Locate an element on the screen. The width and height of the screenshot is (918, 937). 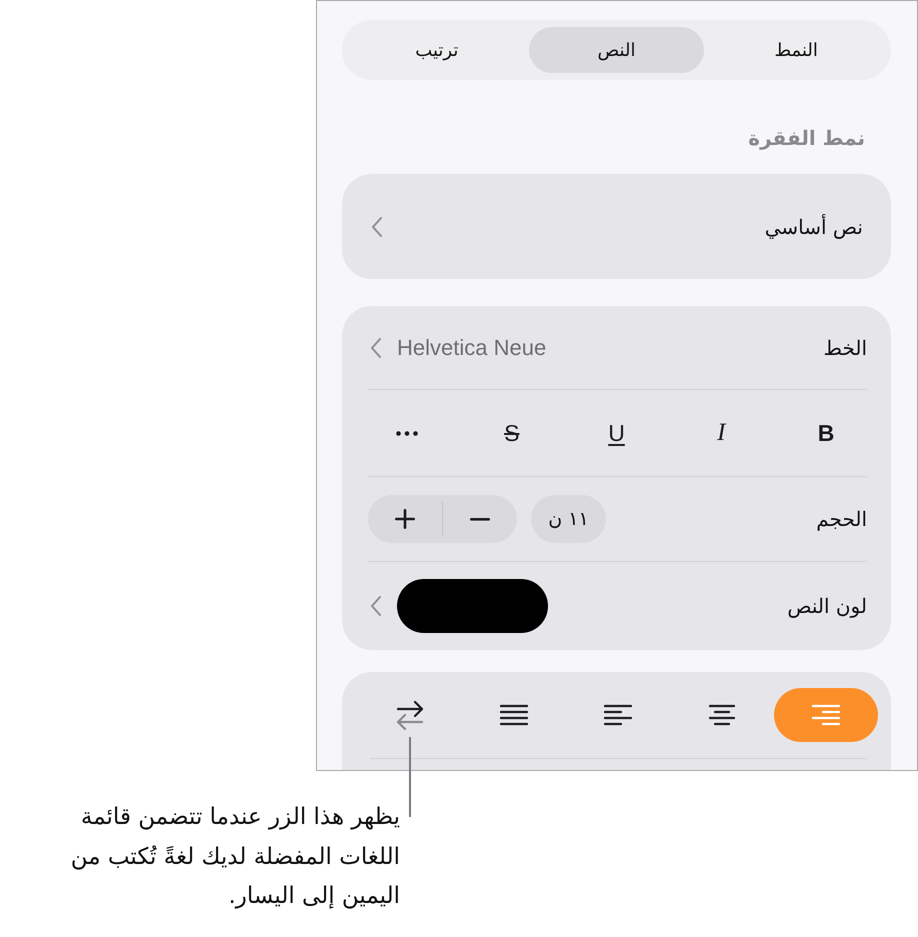
paragraph-style-button: نص أساسي is located at coordinates (616, 226).